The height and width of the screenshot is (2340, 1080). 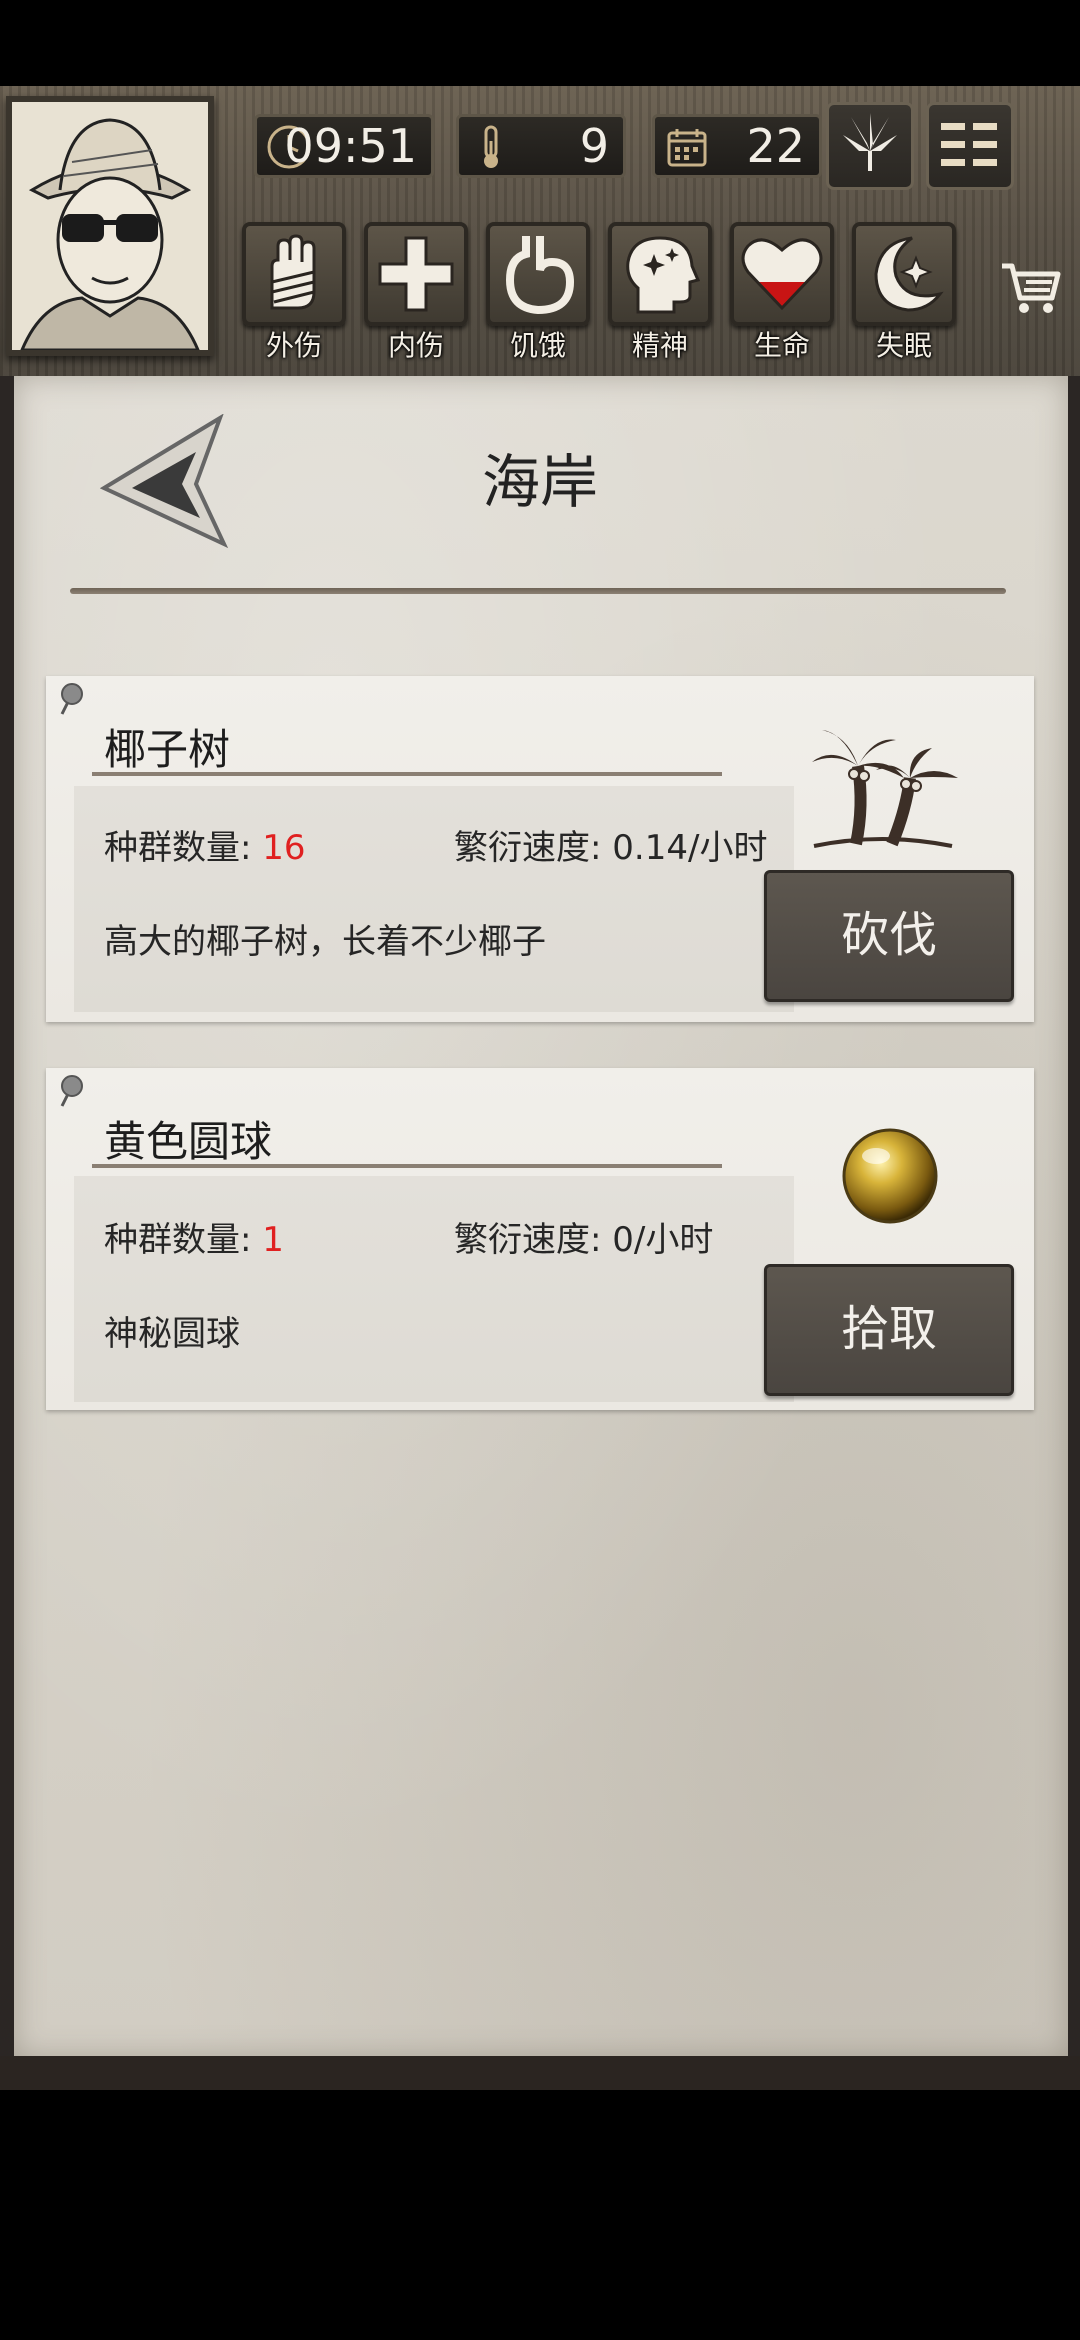 I want to click on status-external-injury, so click(x=294, y=274).